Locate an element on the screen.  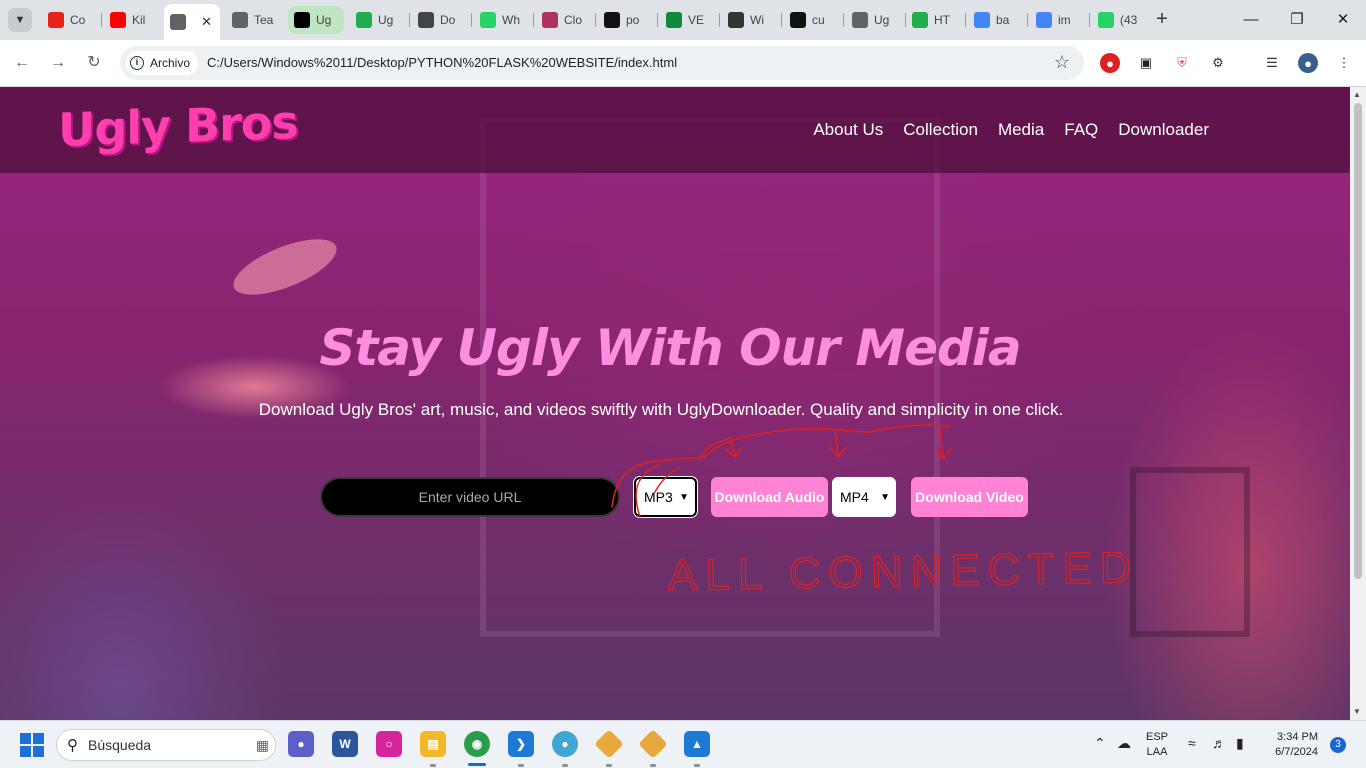
browser-tab: Wi is located at coordinates (750, 20).